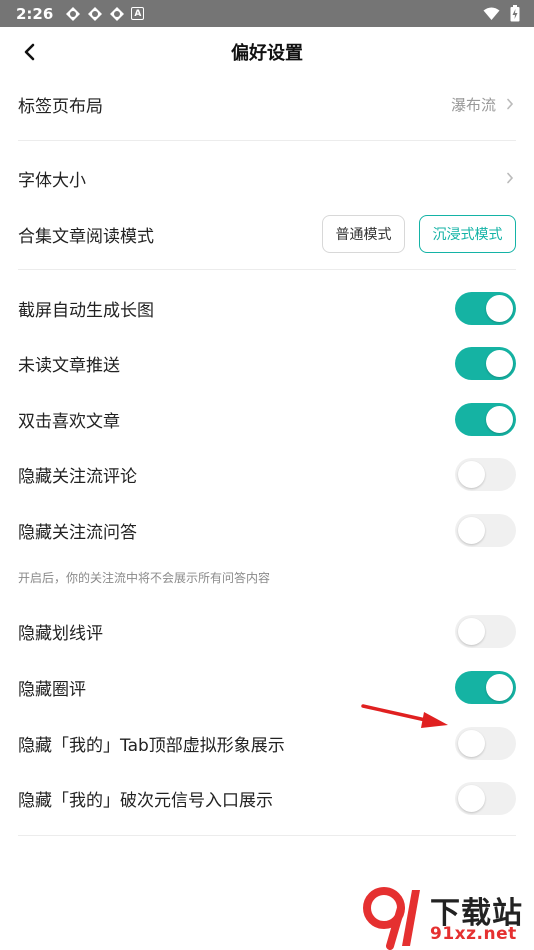 The image size is (534, 950). Describe the element at coordinates (60, 106) in the screenshot. I see `layout-setting-label: 标签页布局` at that location.